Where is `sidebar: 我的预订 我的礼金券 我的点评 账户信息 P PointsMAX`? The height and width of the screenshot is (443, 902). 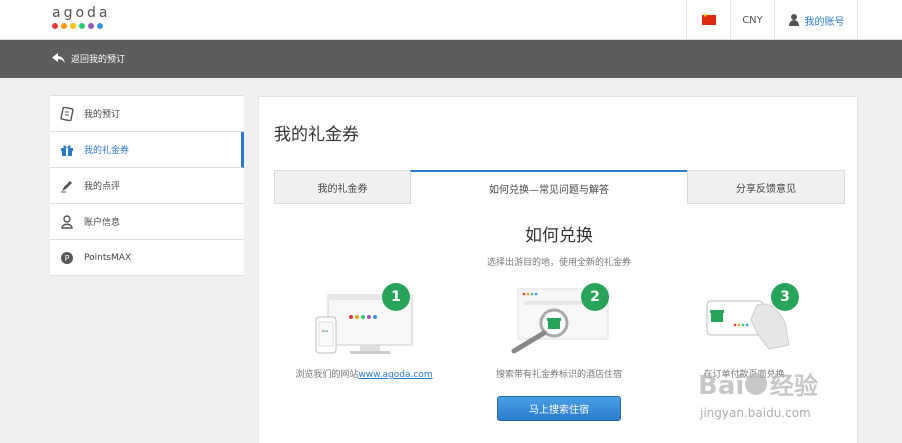 sidebar: 我的预订 我的礼金券 我的点评 账户信息 P PointsMAX is located at coordinates (147, 185).